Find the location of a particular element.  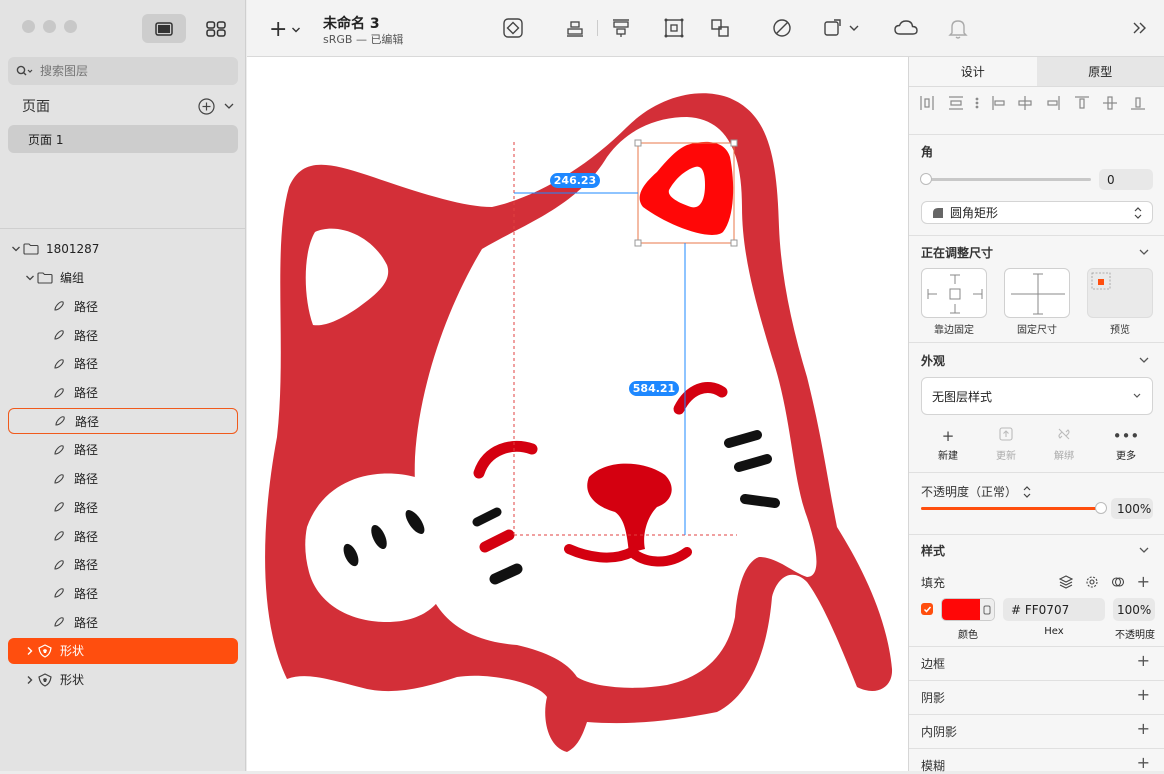

grid-view-button is located at coordinates (216, 28).